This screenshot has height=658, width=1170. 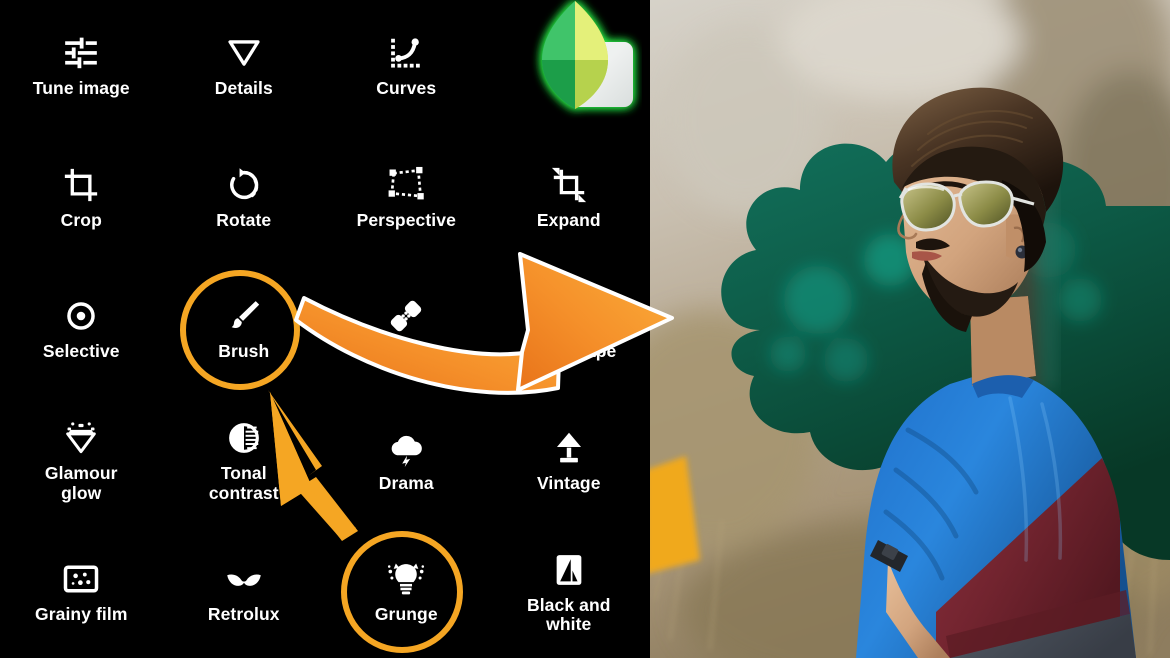 I want to click on tool-grainy-film: Grainy film, so click(x=81, y=592).